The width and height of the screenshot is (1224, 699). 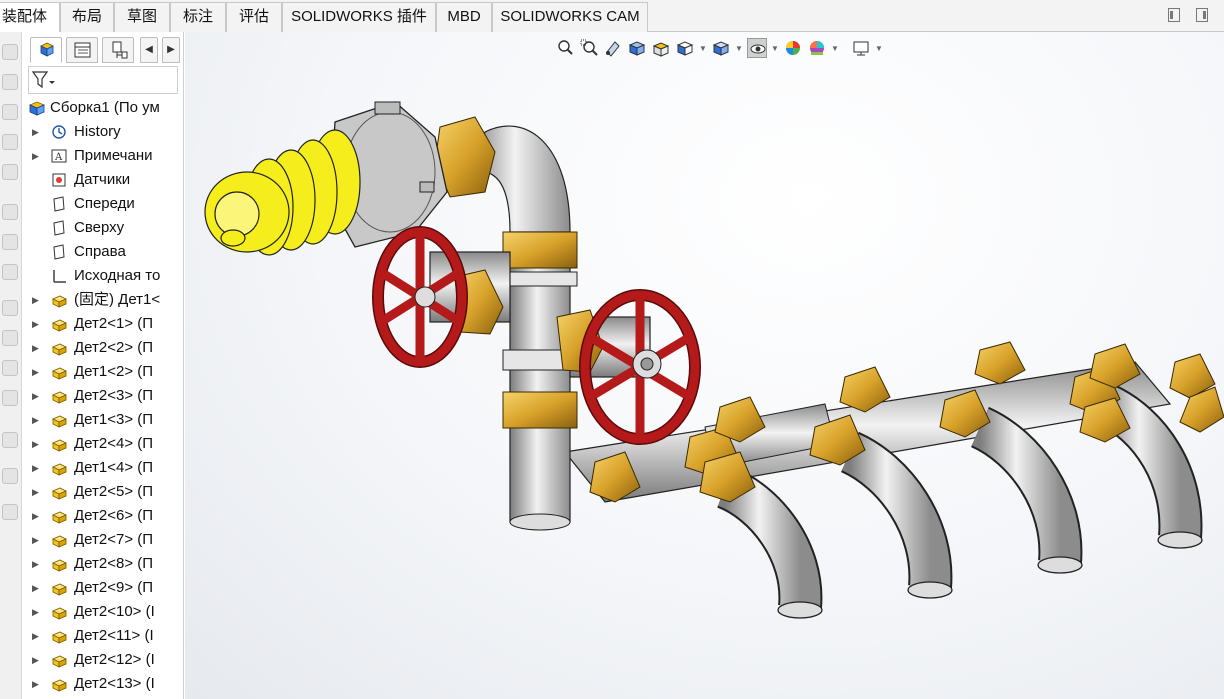 I want to click on tree-item: ▶ Дет2<10> (I, so click(x=96, y=612).